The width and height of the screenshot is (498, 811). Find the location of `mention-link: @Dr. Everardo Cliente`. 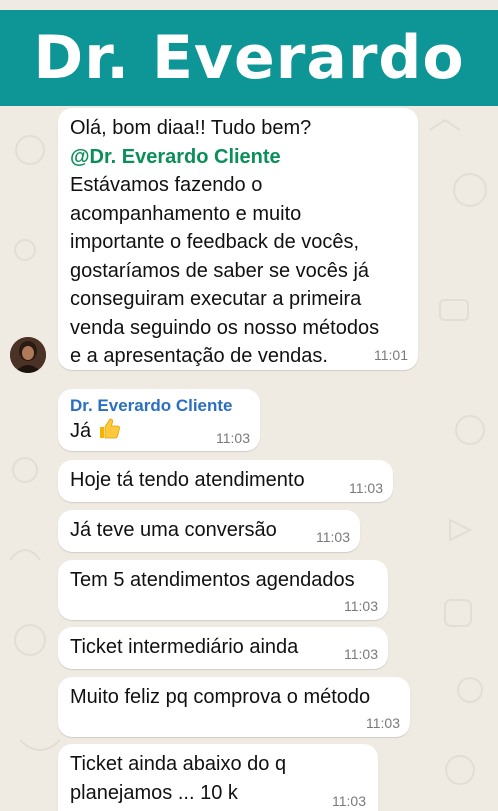

mention-link: @Dr. Everardo Cliente is located at coordinates (238, 157).